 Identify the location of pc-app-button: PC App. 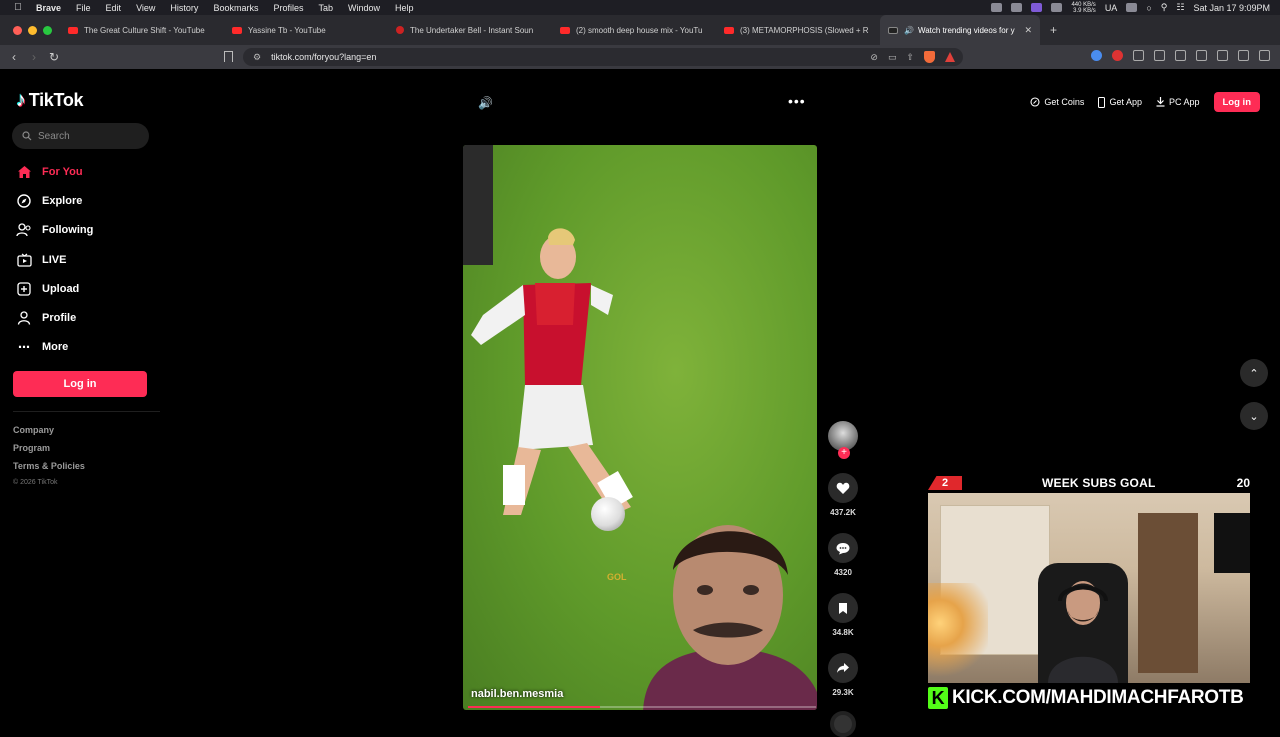
(1178, 102).